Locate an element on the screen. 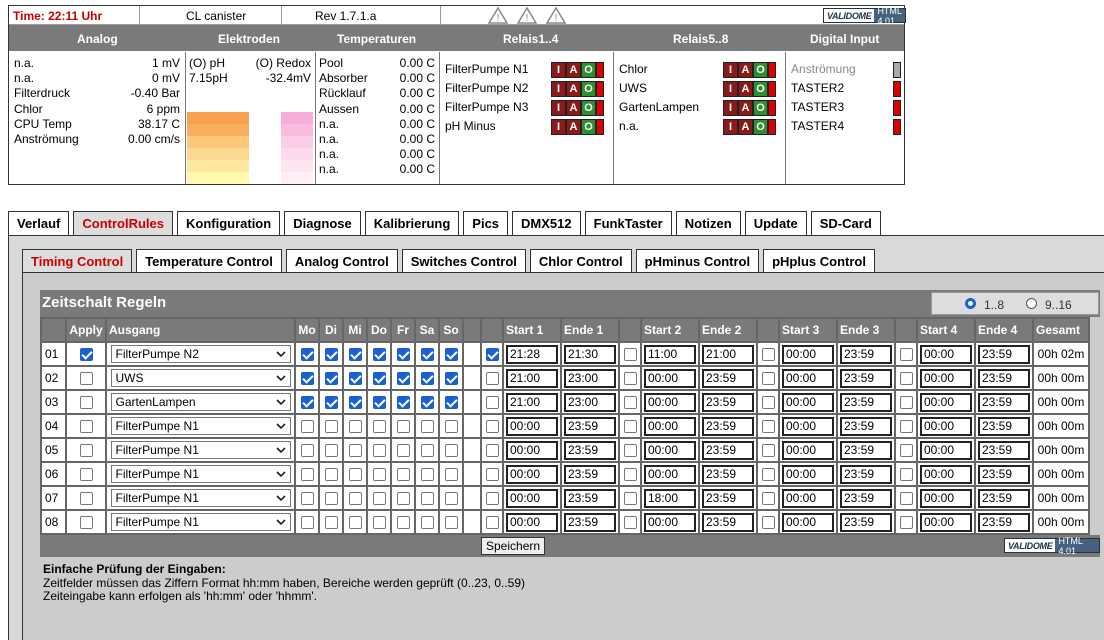 The height and width of the screenshot is (640, 1104). save-button: Speichern is located at coordinates (513, 546).